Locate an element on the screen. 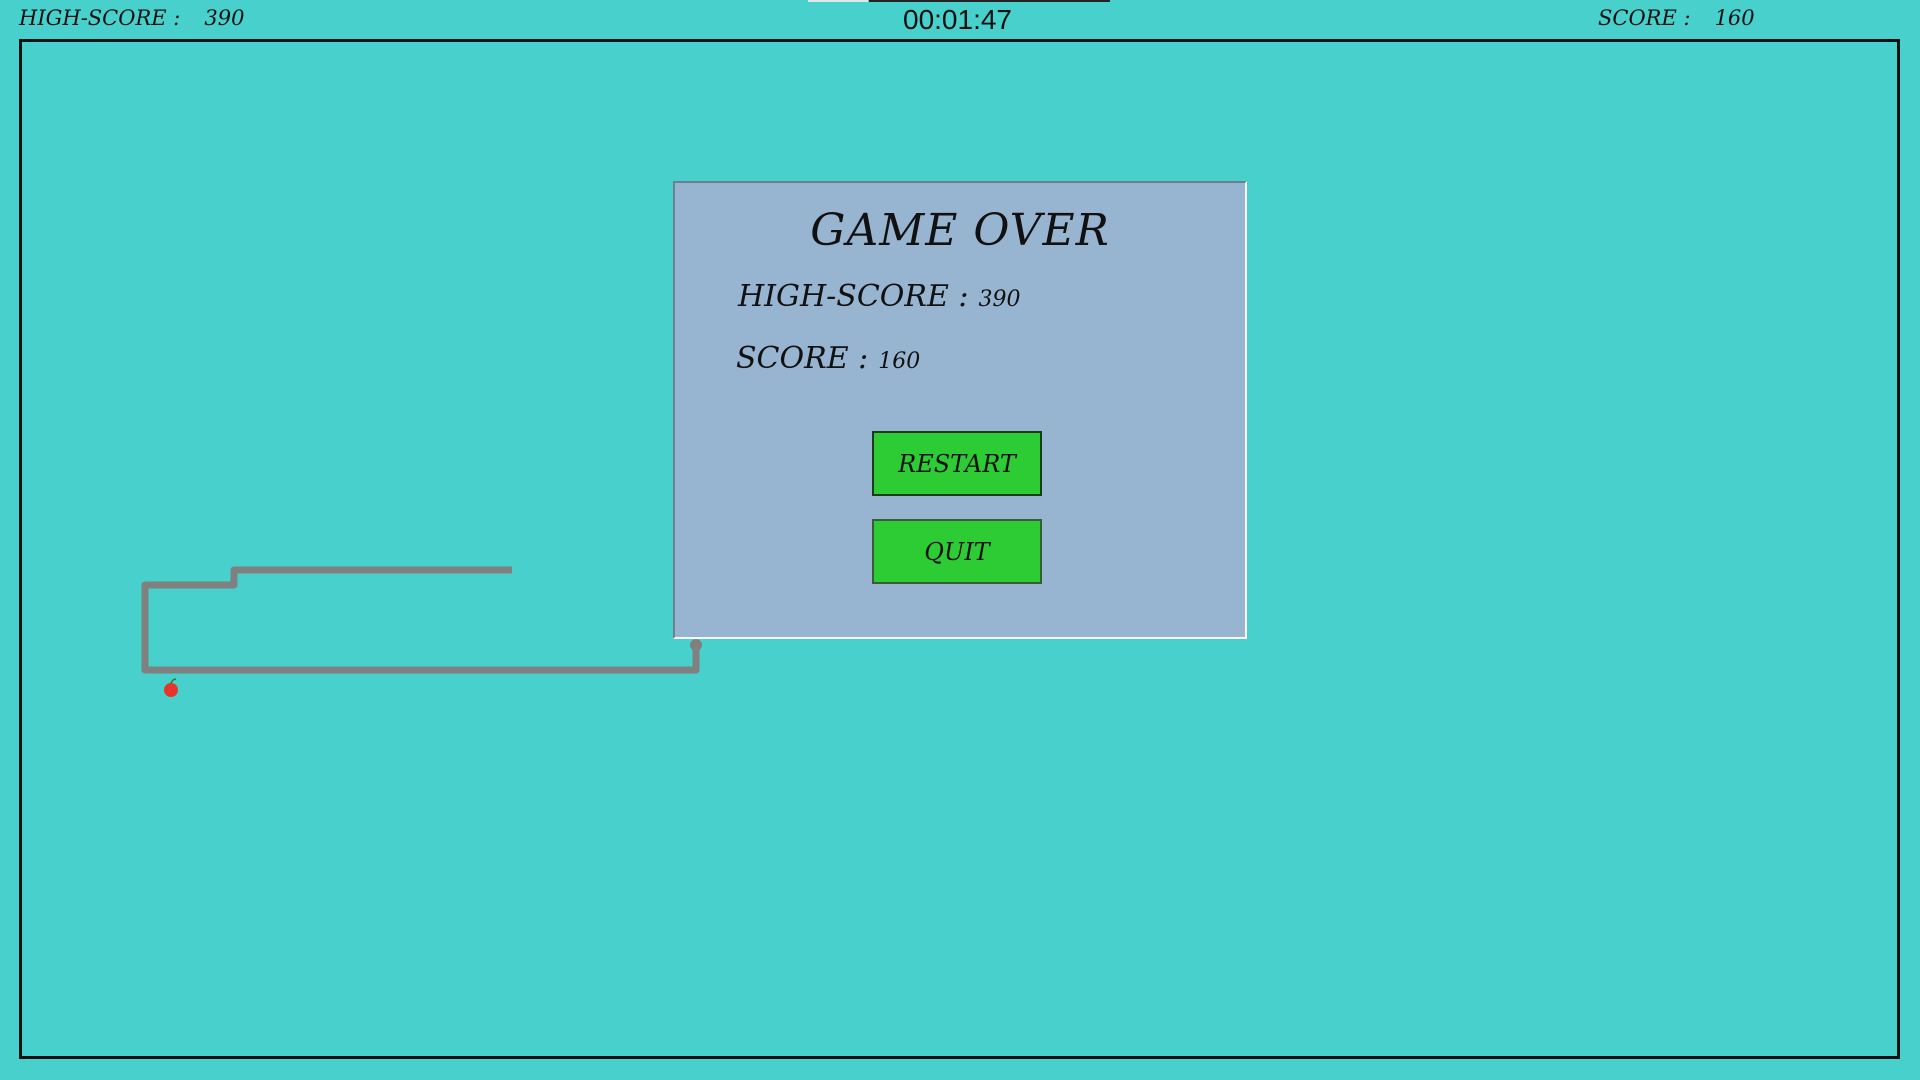  dialog-high-score: HIGH-SCORE : 390 is located at coordinates (879, 296).